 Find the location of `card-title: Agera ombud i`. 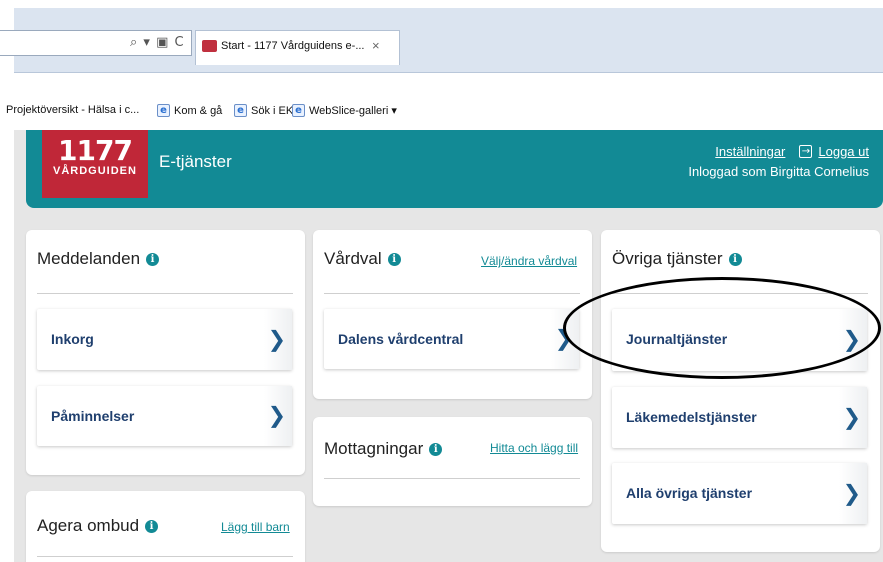

card-title: Agera ombud i is located at coordinates (98, 526).